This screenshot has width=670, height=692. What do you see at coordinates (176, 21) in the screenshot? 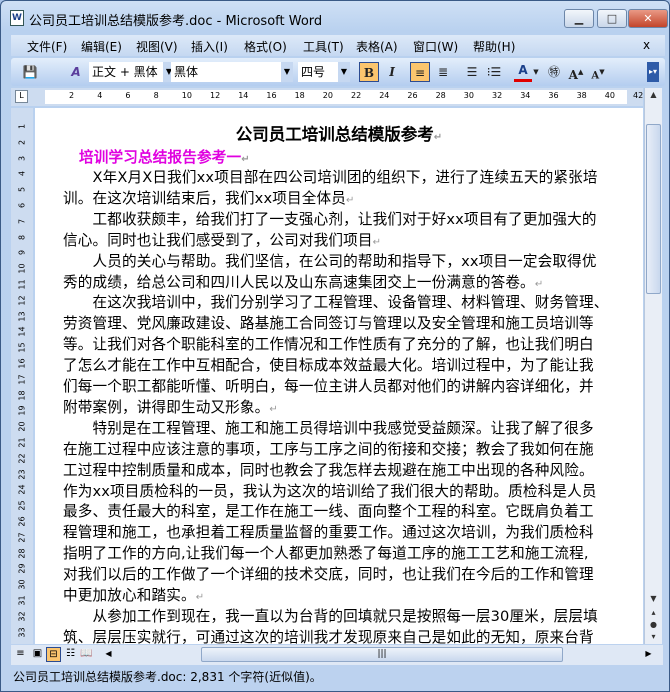
I see `window-title: 公司员工培训总结模版参考.doc - Microsoft Word` at bounding box center [176, 21].